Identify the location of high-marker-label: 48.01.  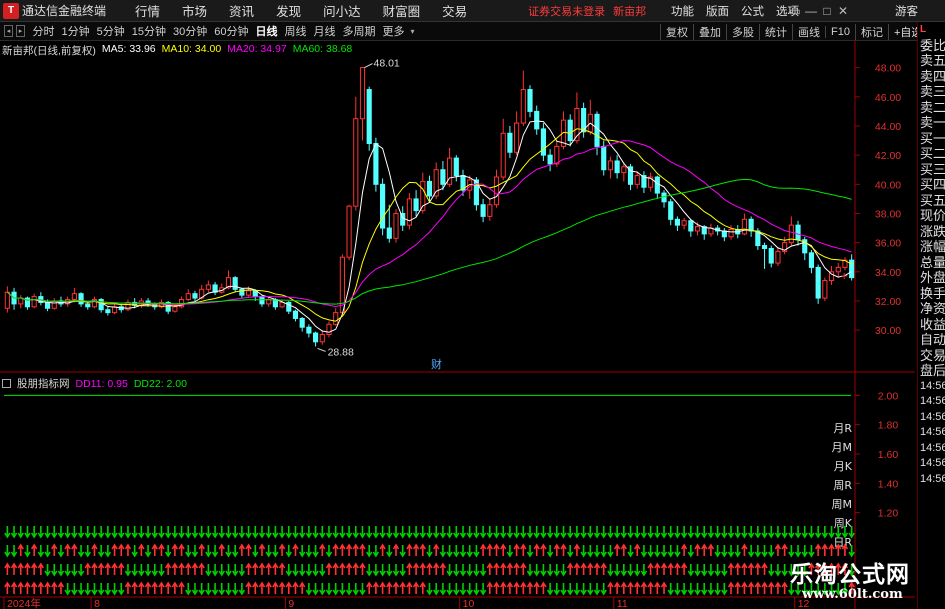
(386, 64).